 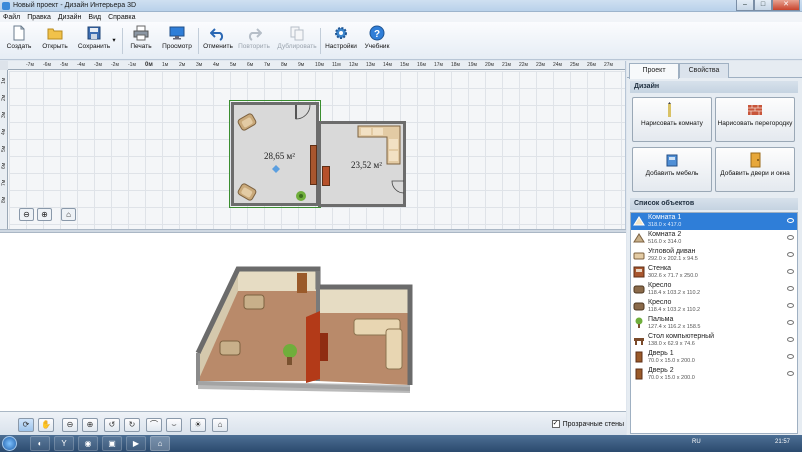 What do you see at coordinates (88, 443) in the screenshot?
I see `taskbar-app-icon: ◉` at bounding box center [88, 443].